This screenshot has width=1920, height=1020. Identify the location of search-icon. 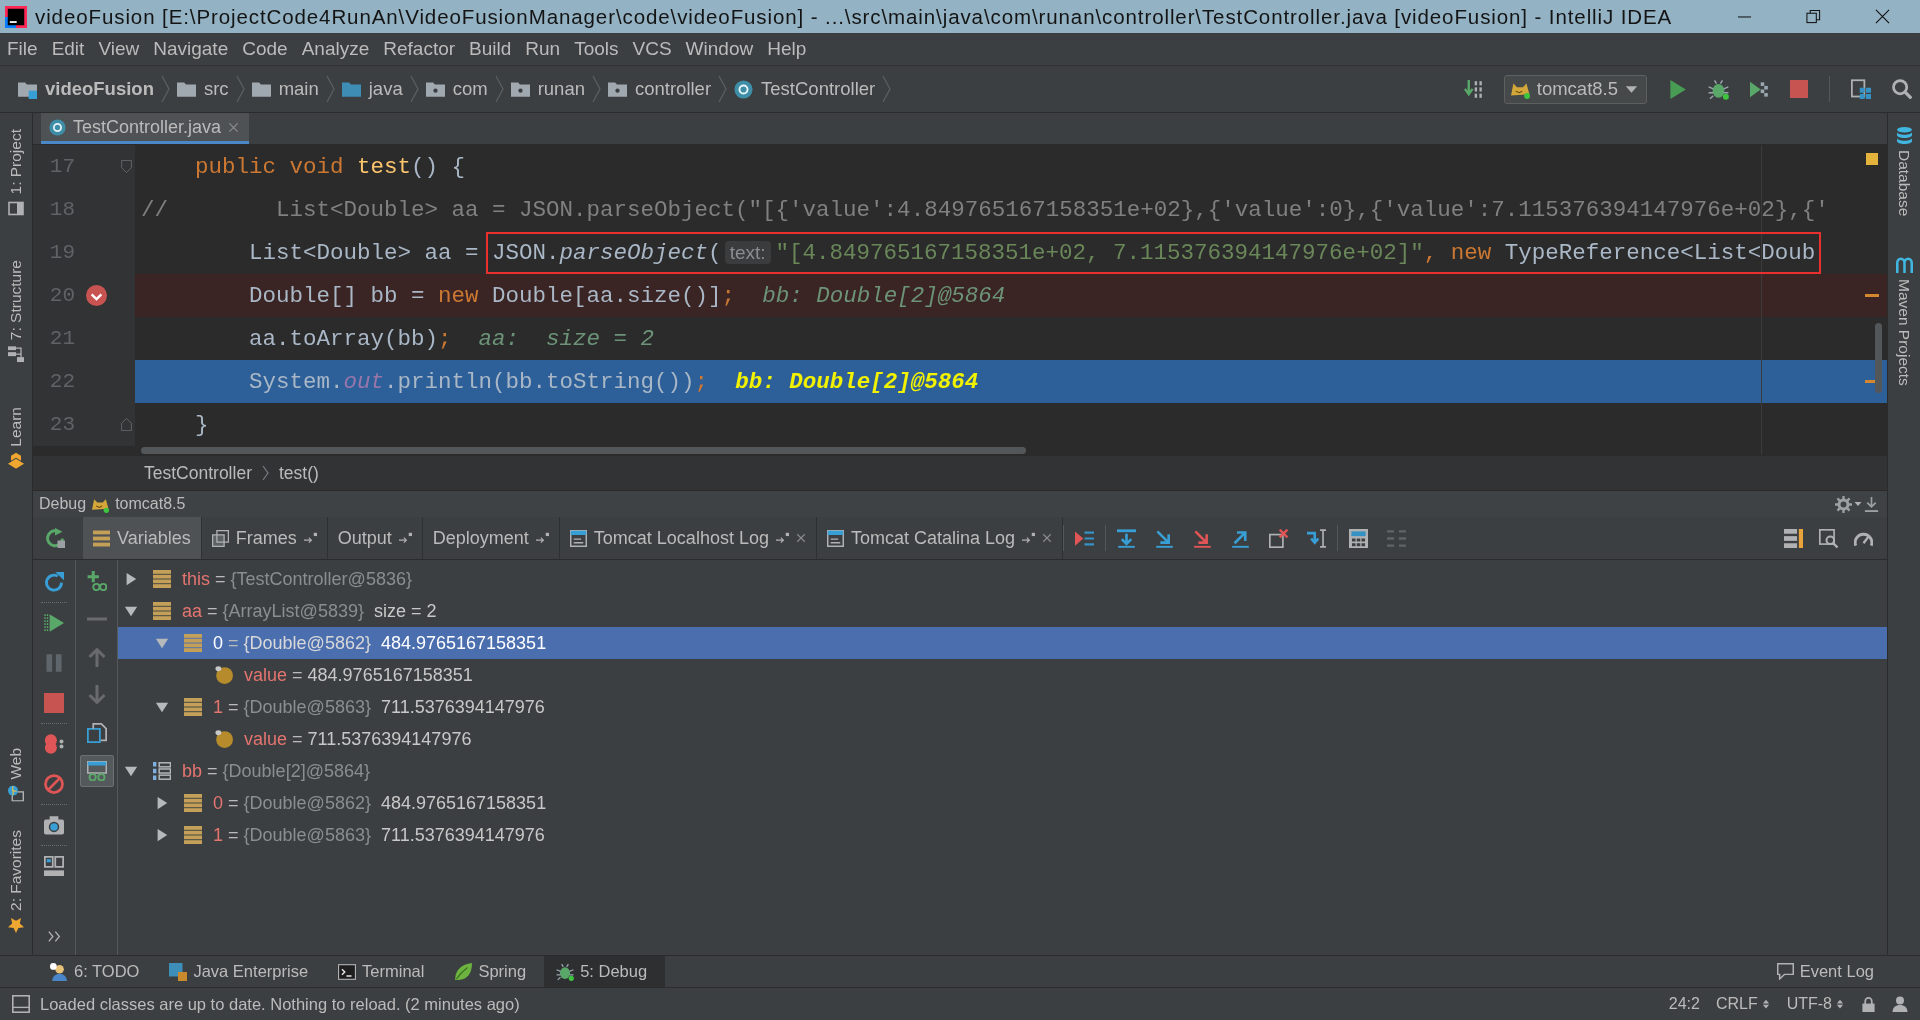
(1902, 89).